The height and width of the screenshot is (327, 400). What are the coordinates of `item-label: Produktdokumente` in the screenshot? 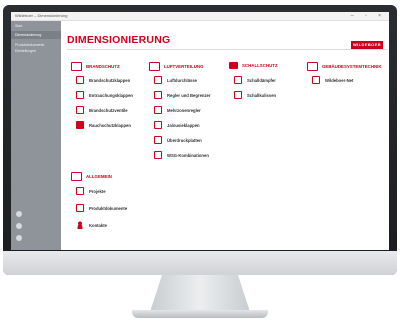 It's located at (108, 208).